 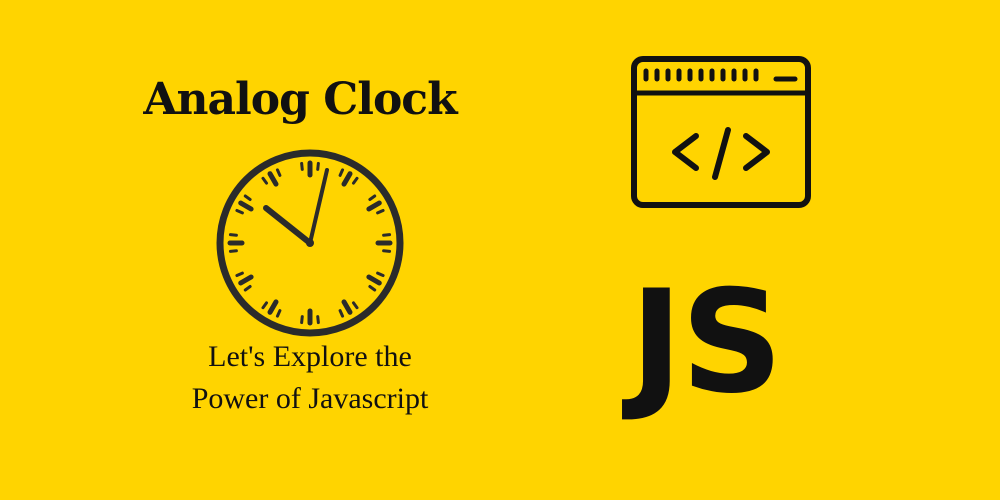 I want to click on tagline-line-1: Let's Explore the, so click(x=310, y=356).